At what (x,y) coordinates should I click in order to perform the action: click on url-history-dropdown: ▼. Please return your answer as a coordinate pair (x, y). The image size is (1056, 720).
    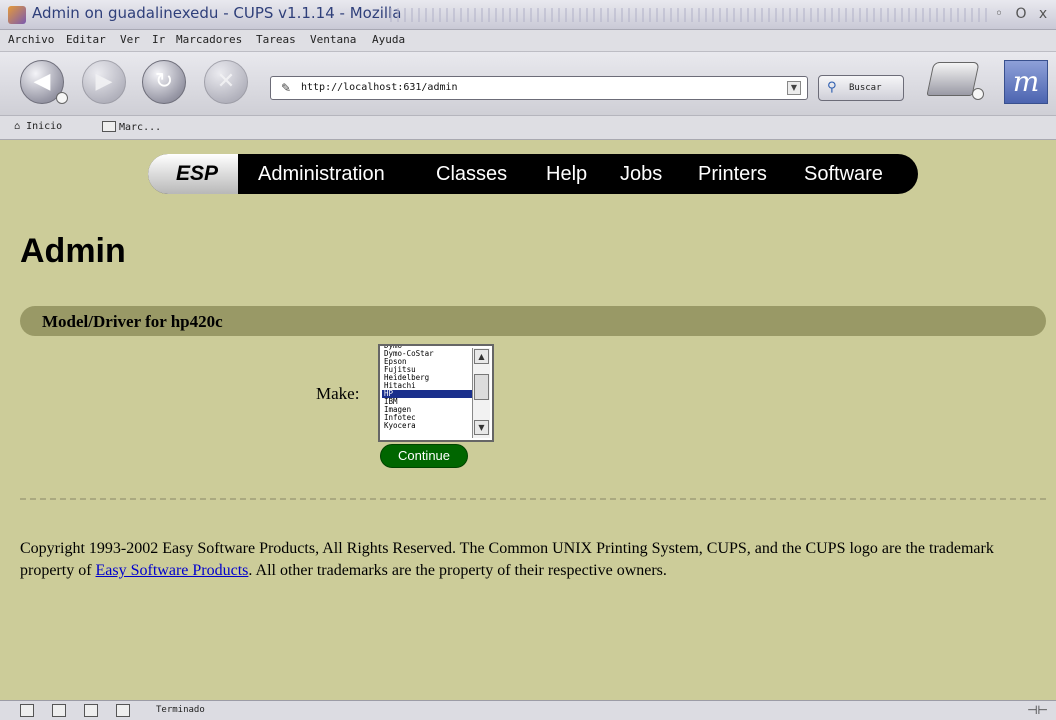
    Looking at the image, I should click on (794, 88).